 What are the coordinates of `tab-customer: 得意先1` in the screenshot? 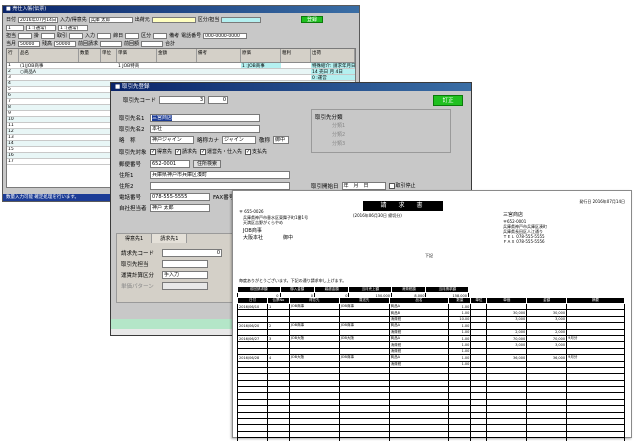 It's located at (135, 238).